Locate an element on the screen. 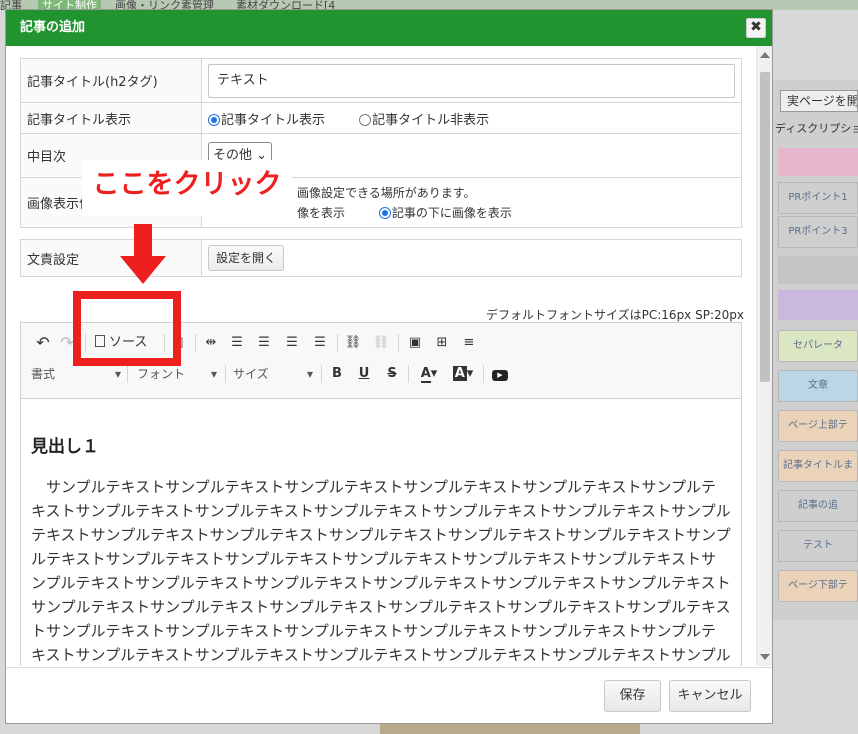 The width and height of the screenshot is (858, 734). radio-title-hide: 記事タイトル非表示 is located at coordinates (424, 120).